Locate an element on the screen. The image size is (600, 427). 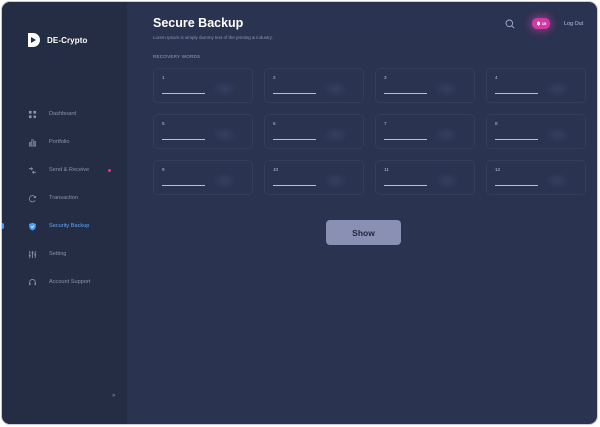
transfer-icon is located at coordinates (32, 170).